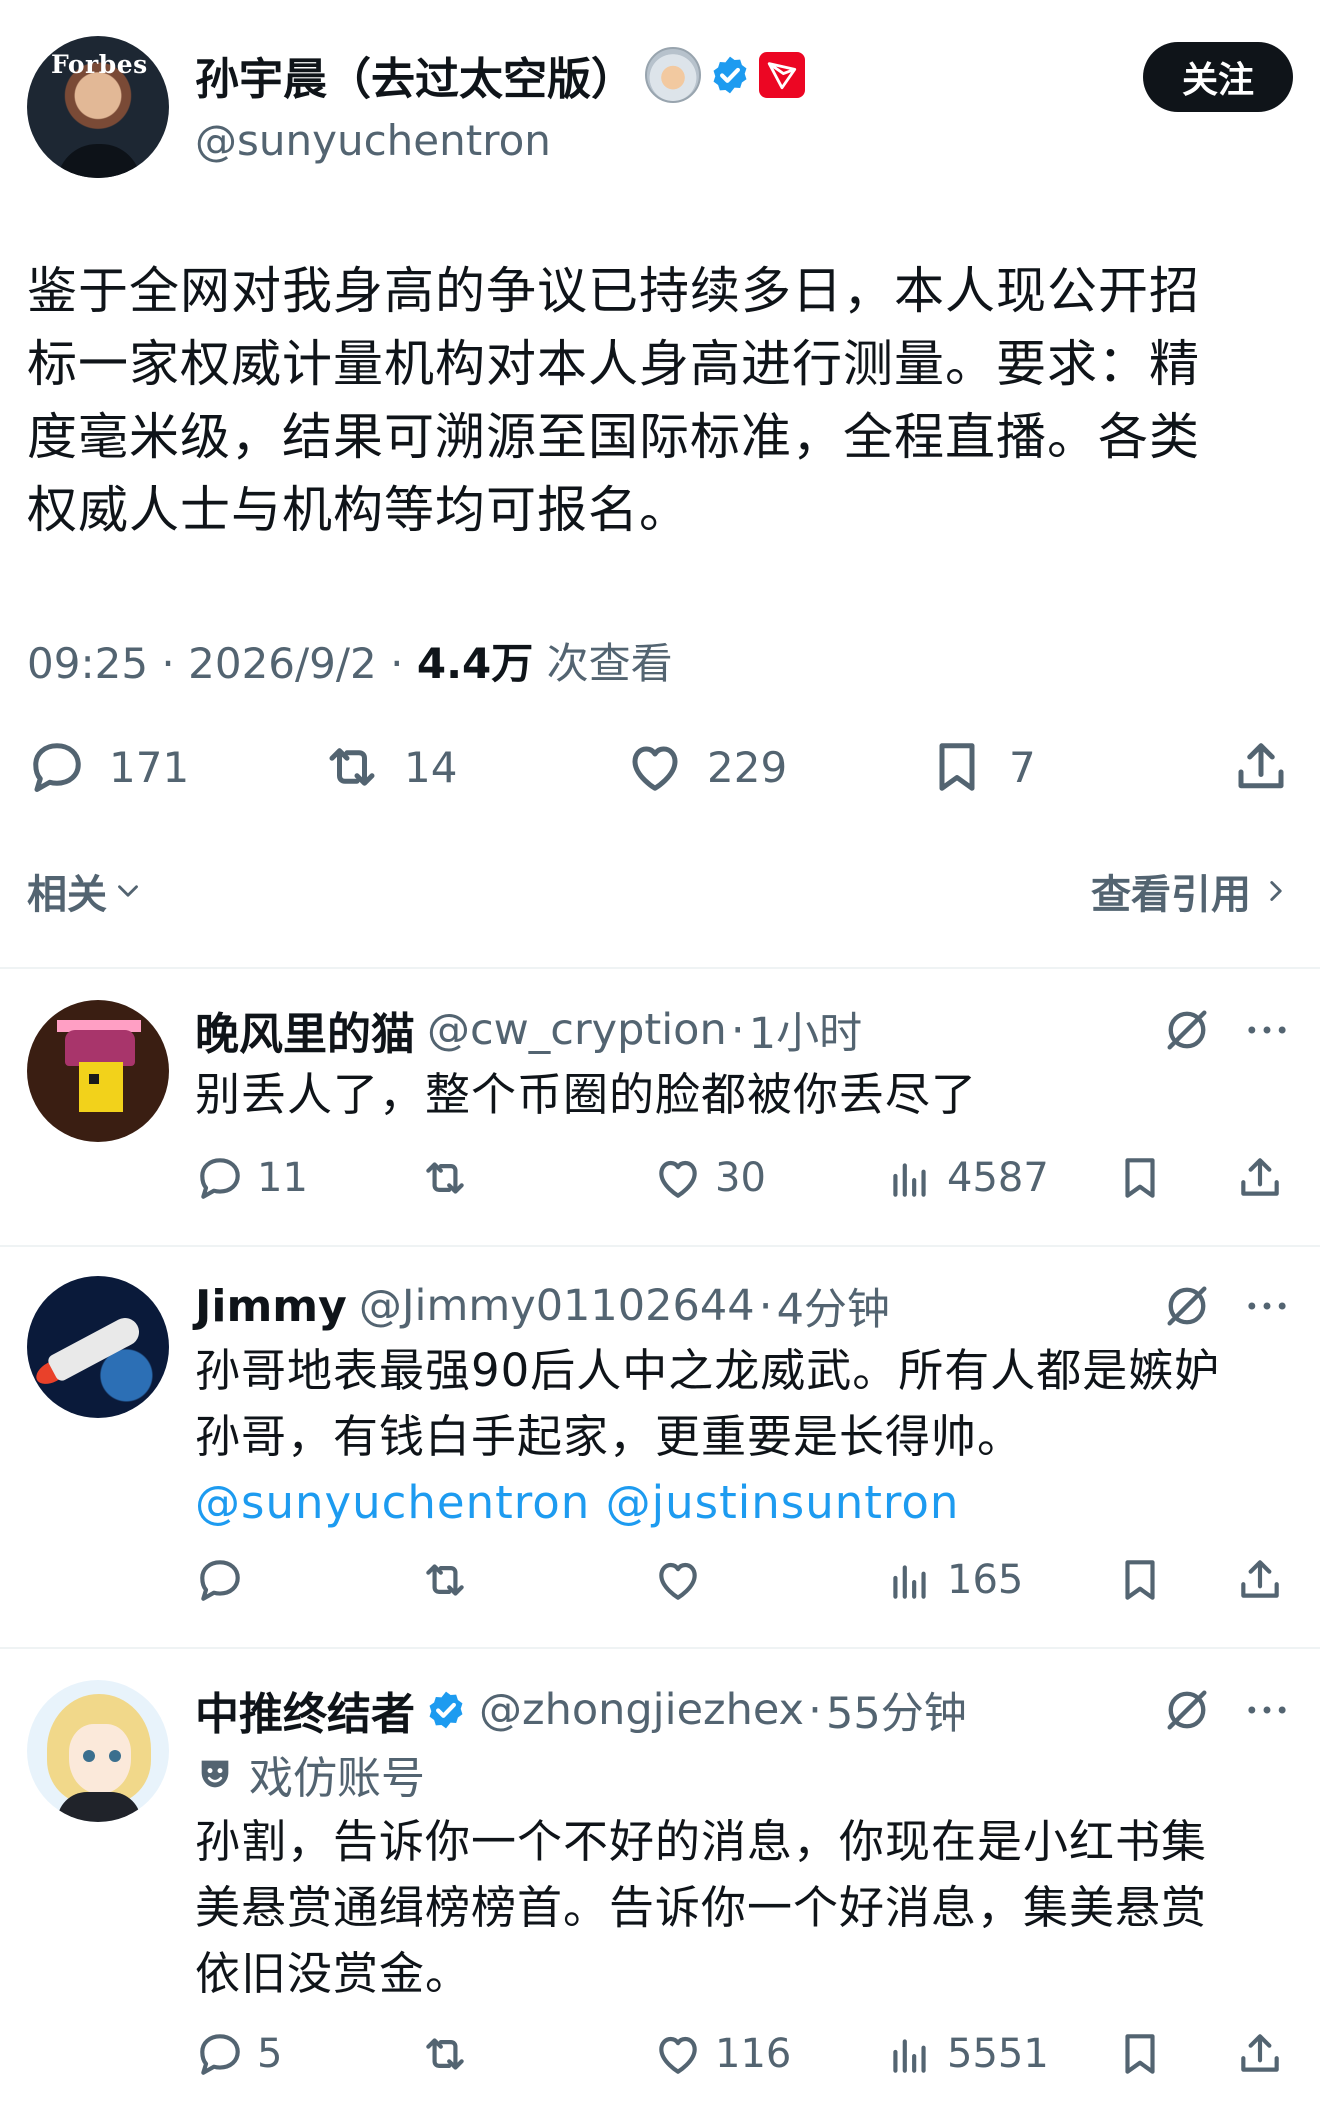 The width and height of the screenshot is (1320, 2115). What do you see at coordinates (557, 1306) in the screenshot?
I see `reply-handle: @Jimmy01102644` at bounding box center [557, 1306].